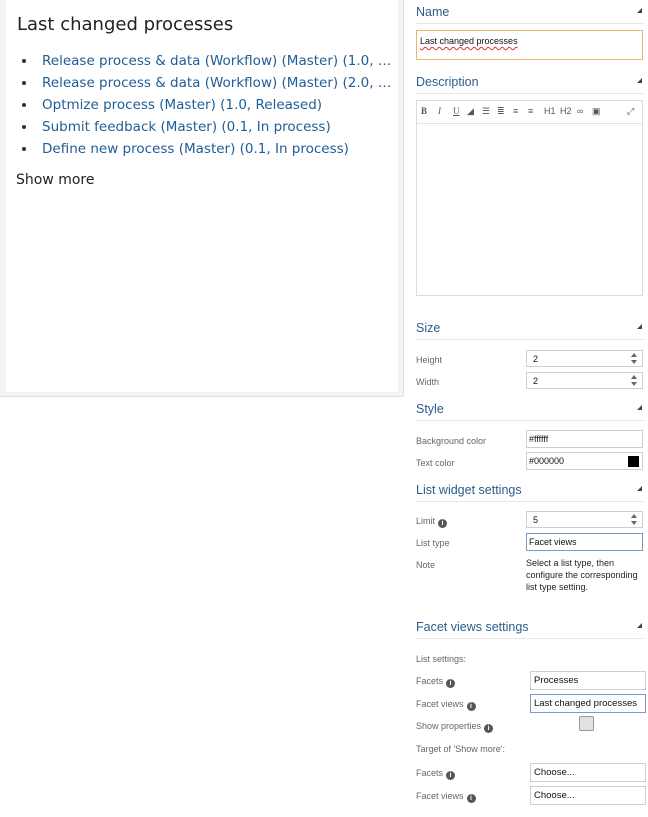 The width and height of the screenshot is (648, 817). What do you see at coordinates (429, 360) in the screenshot?
I see `height-label: Height` at bounding box center [429, 360].